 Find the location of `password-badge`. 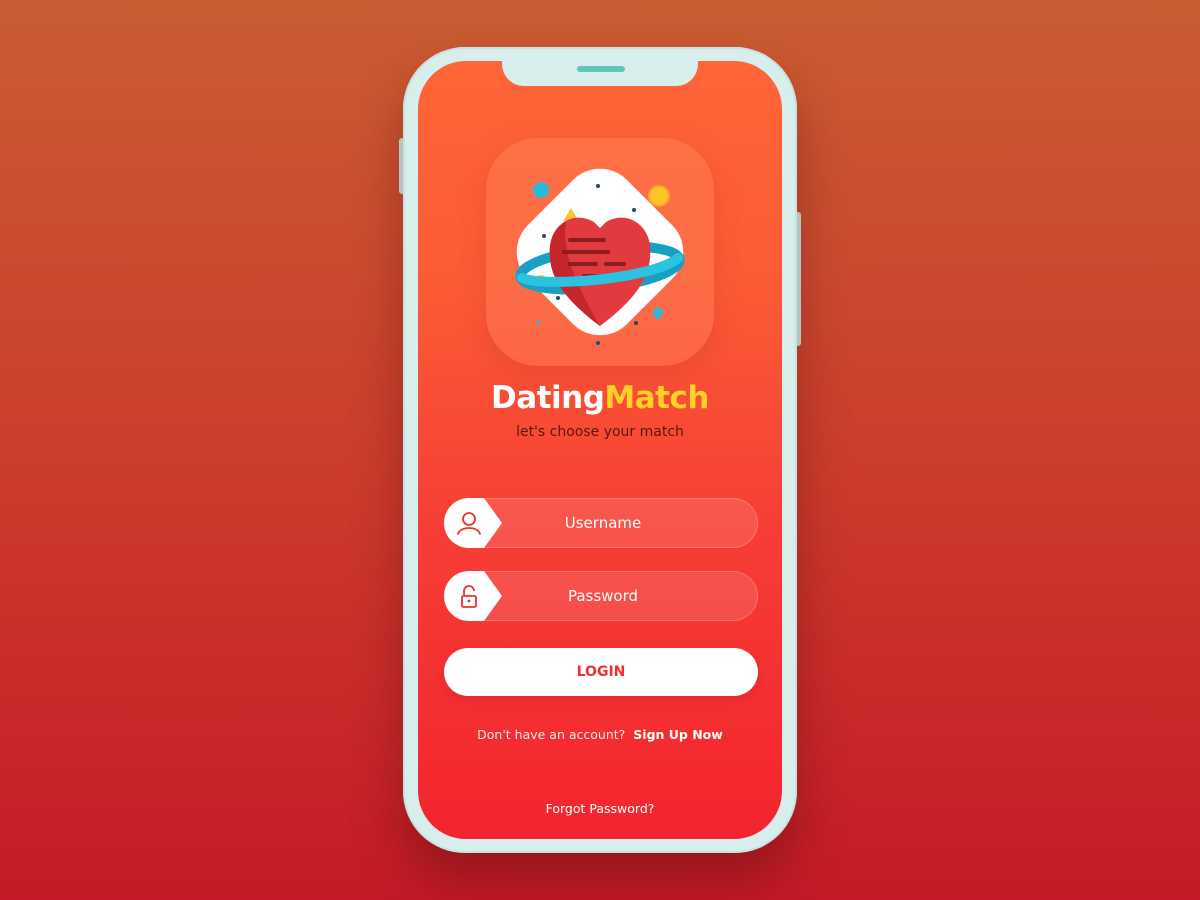

password-badge is located at coordinates (473, 596).